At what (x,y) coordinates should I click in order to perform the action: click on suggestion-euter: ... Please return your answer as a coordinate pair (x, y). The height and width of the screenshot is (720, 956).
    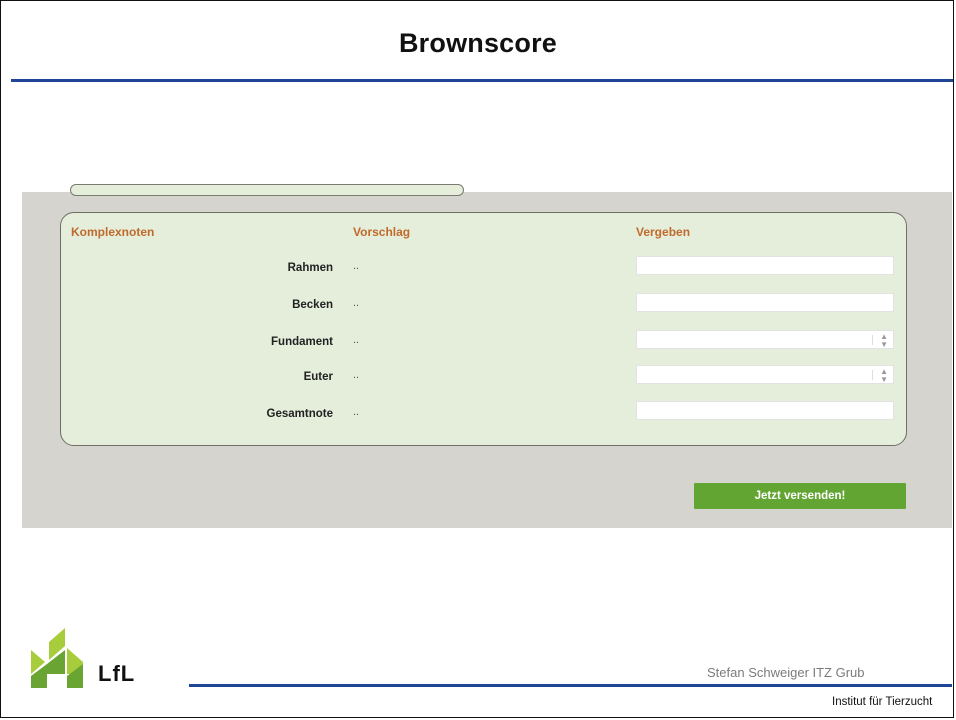
    Looking at the image, I should click on (356, 375).